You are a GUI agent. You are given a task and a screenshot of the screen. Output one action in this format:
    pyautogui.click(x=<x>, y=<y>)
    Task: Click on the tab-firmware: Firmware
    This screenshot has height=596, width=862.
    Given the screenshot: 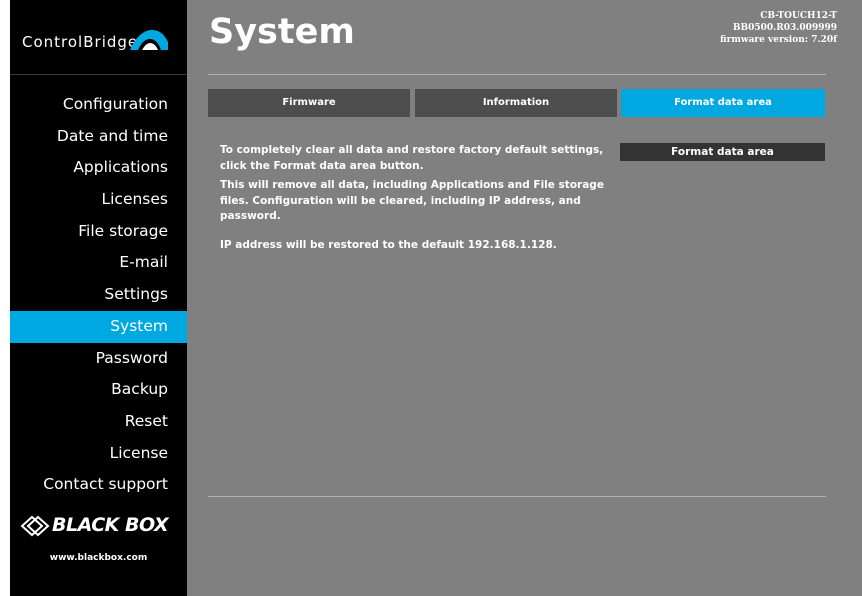 What is the action you would take?
    pyautogui.click(x=309, y=103)
    